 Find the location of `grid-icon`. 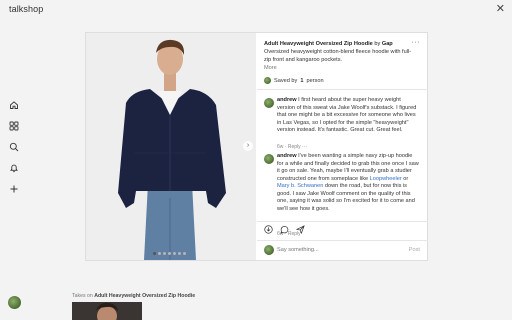

grid-icon is located at coordinates (14, 126).